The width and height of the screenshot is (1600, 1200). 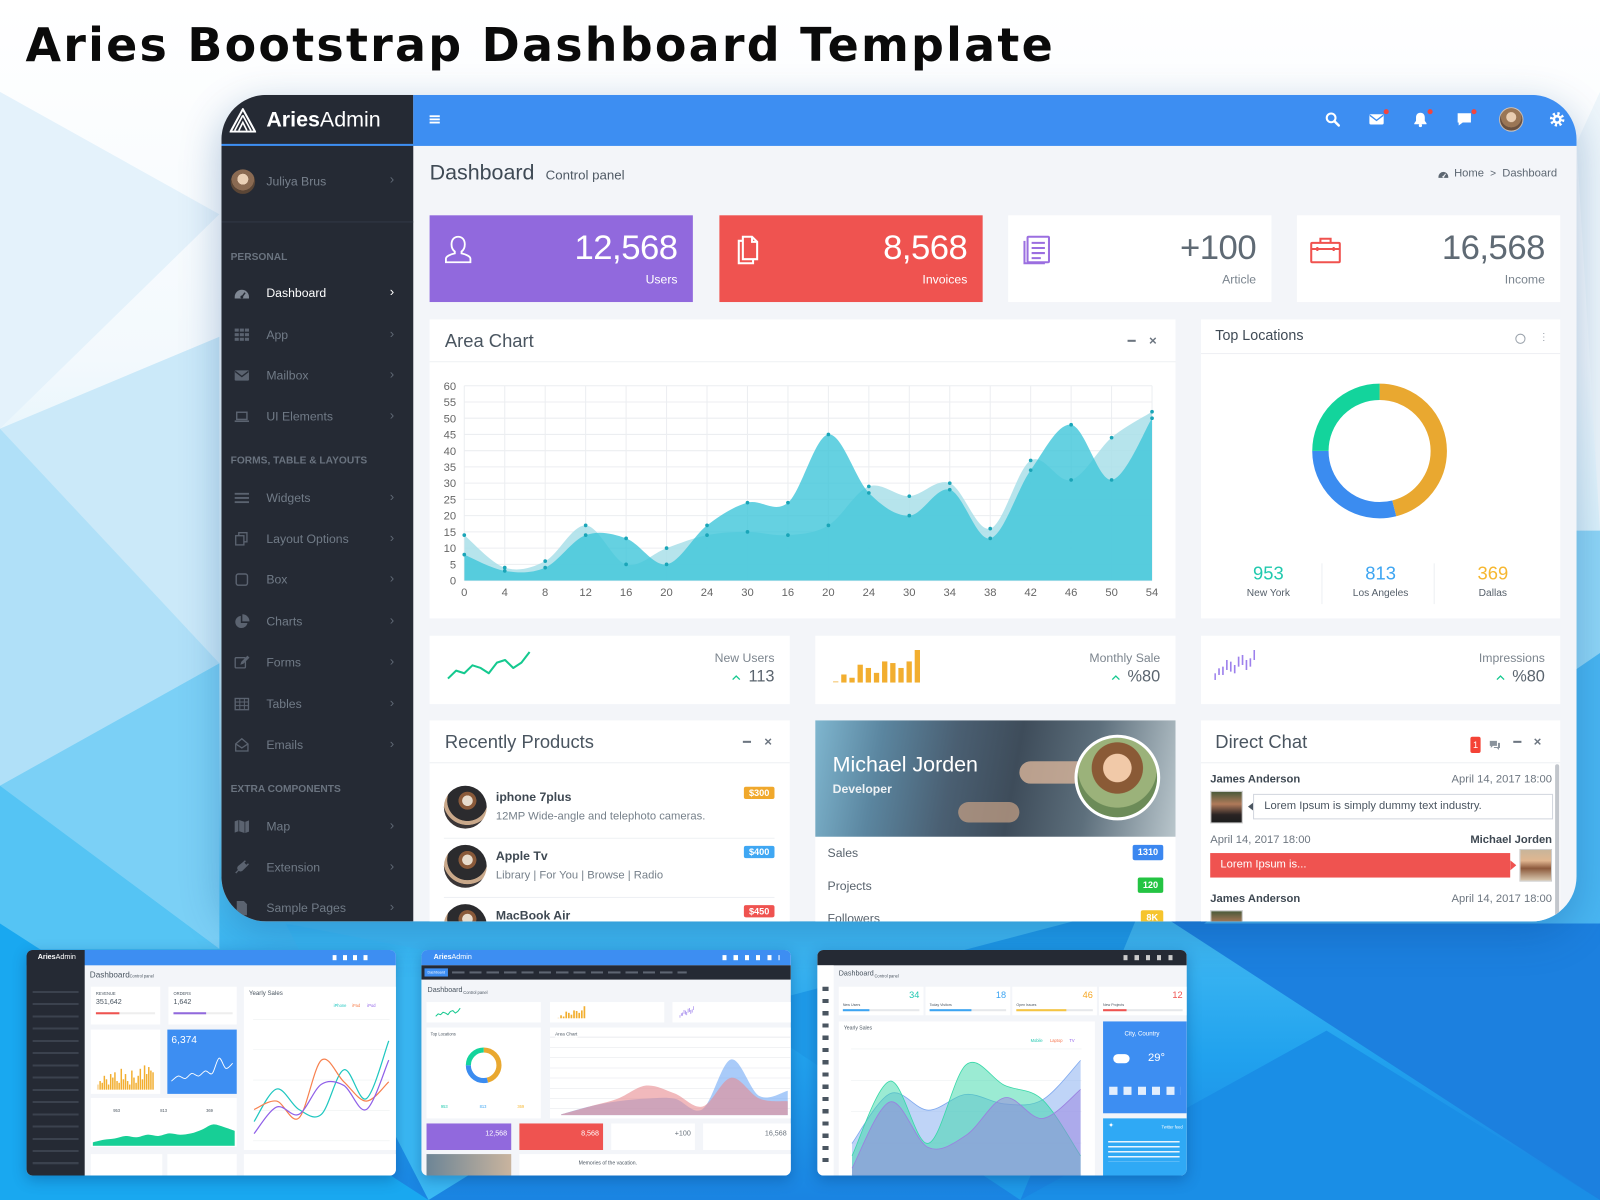 I want to click on thumb-analytics-bar, so click(x=102, y=1086).